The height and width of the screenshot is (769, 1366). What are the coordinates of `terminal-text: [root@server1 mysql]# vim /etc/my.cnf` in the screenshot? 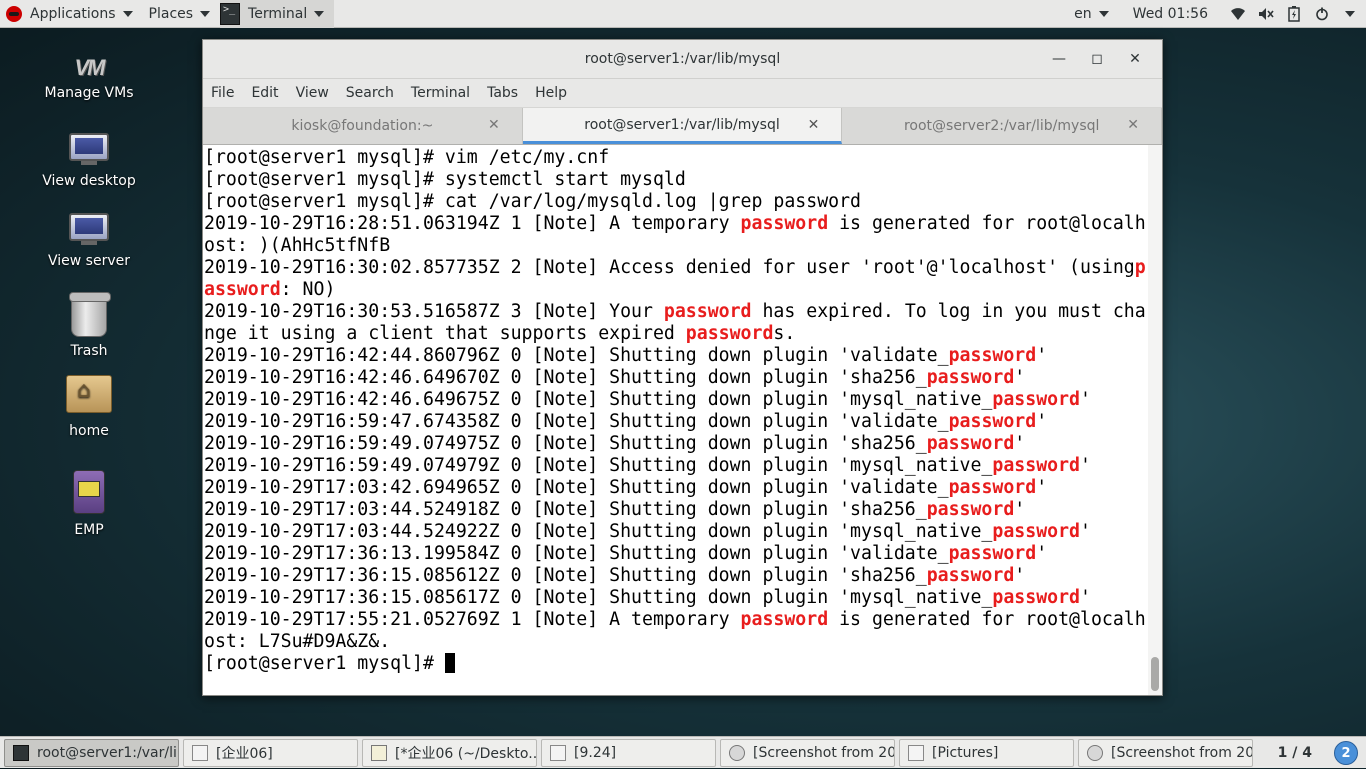 It's located at (407, 157).